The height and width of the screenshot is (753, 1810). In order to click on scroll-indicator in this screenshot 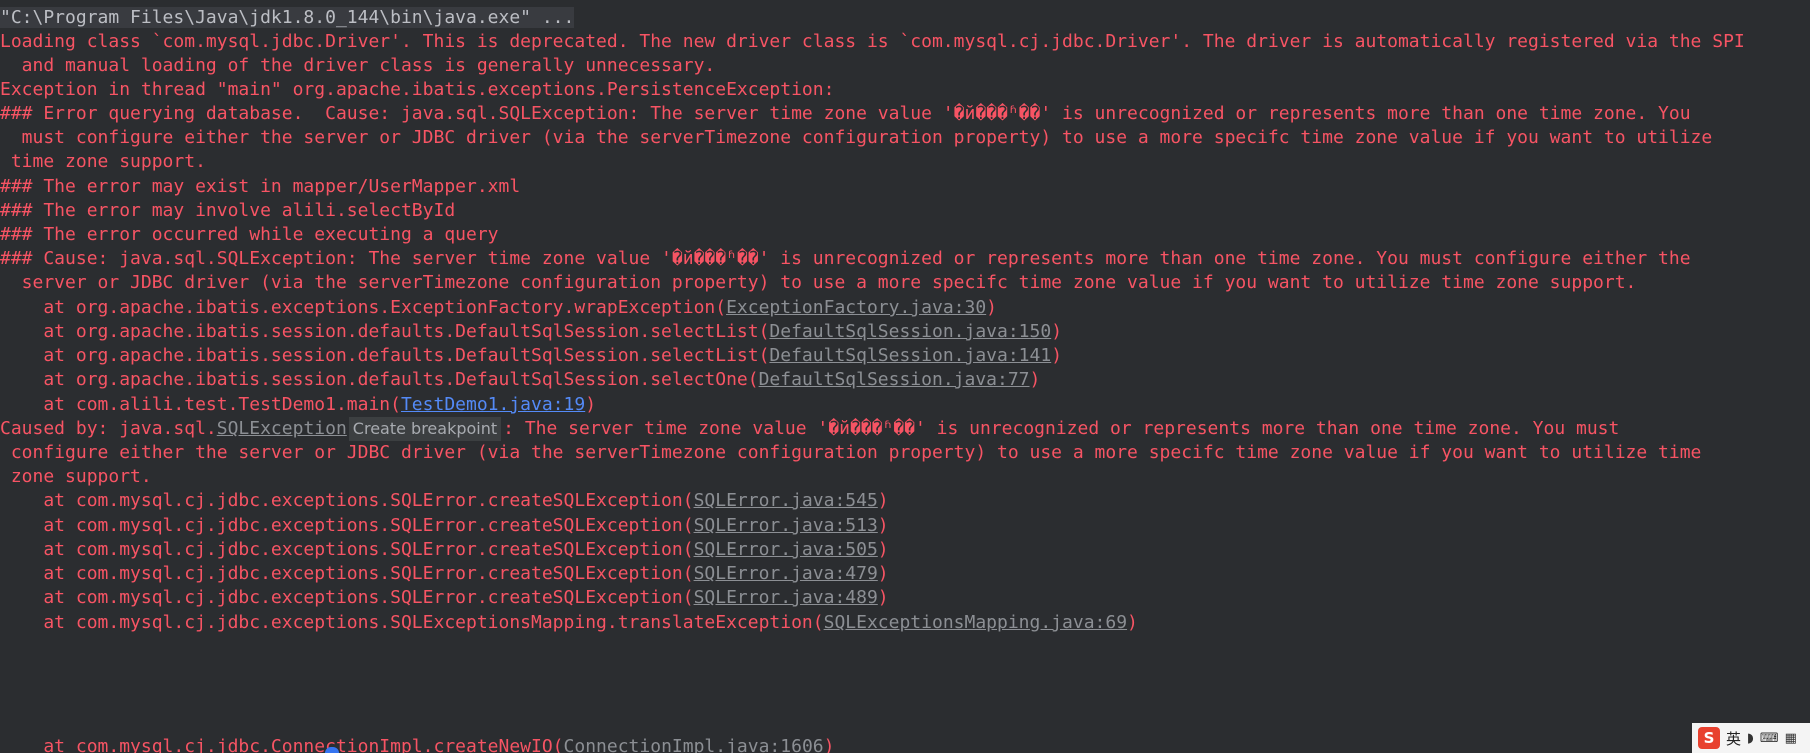, I will do `click(332, 750)`.